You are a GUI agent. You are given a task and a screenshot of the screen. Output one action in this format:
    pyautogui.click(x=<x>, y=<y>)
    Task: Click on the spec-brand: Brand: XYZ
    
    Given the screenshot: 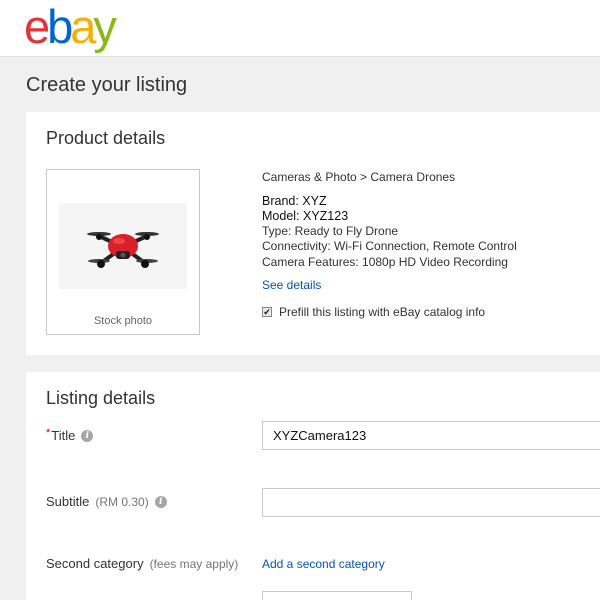 What is the action you would take?
    pyautogui.click(x=294, y=201)
    